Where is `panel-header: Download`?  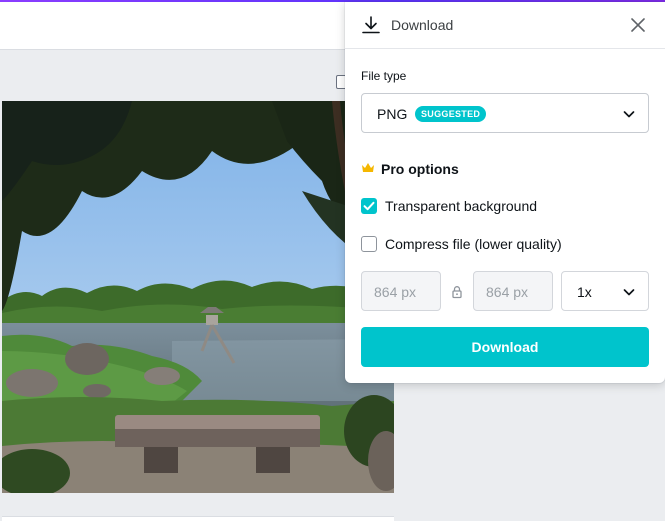 panel-header: Download is located at coordinates (505, 25).